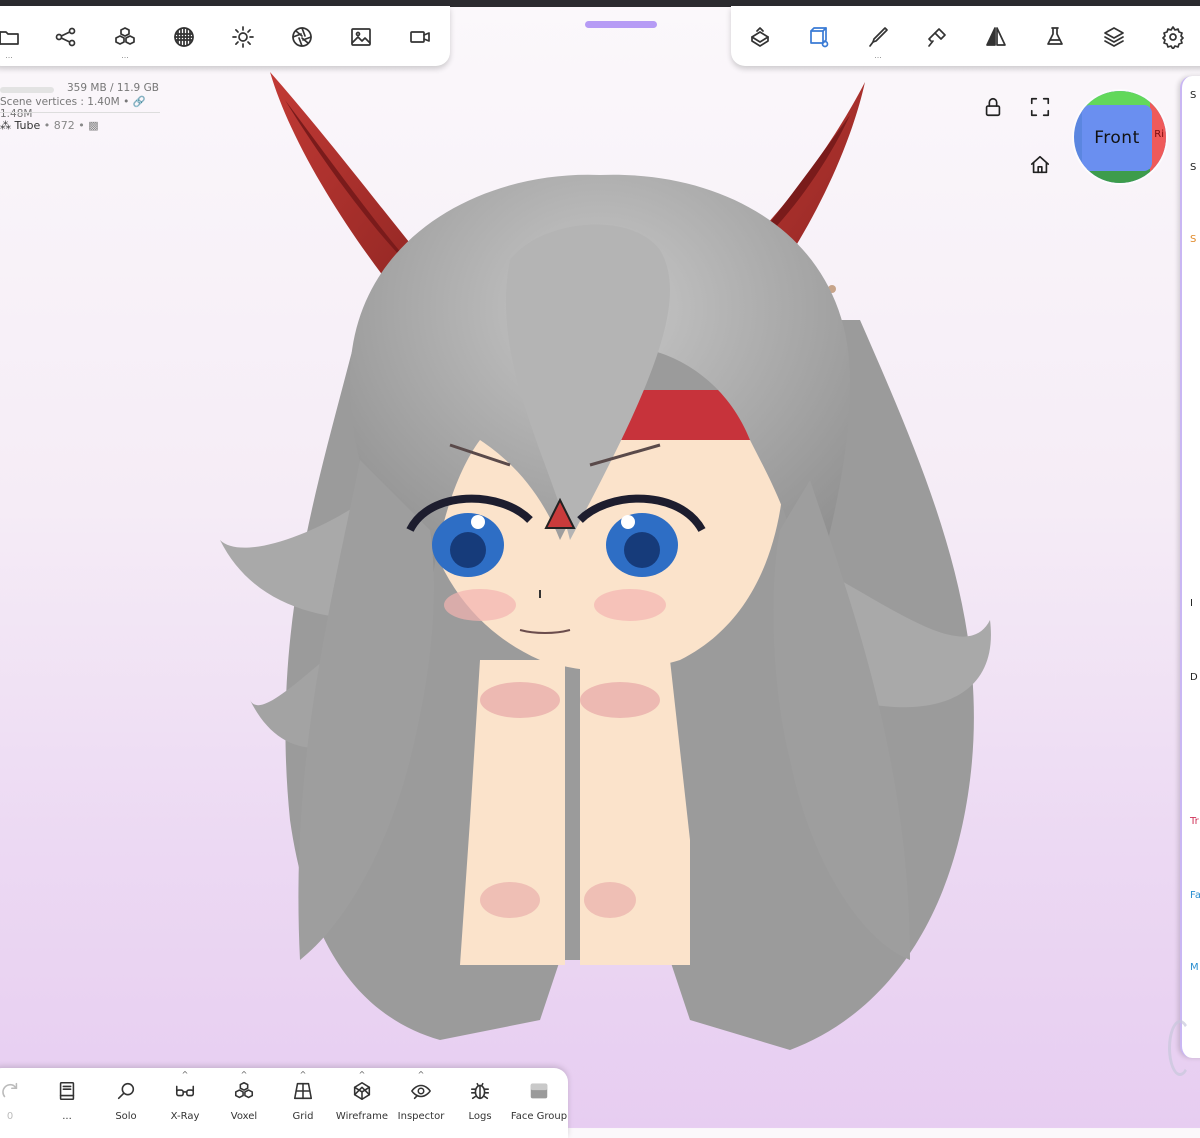  I want to click on view-gizmo: Front Ri, so click(1120, 137).